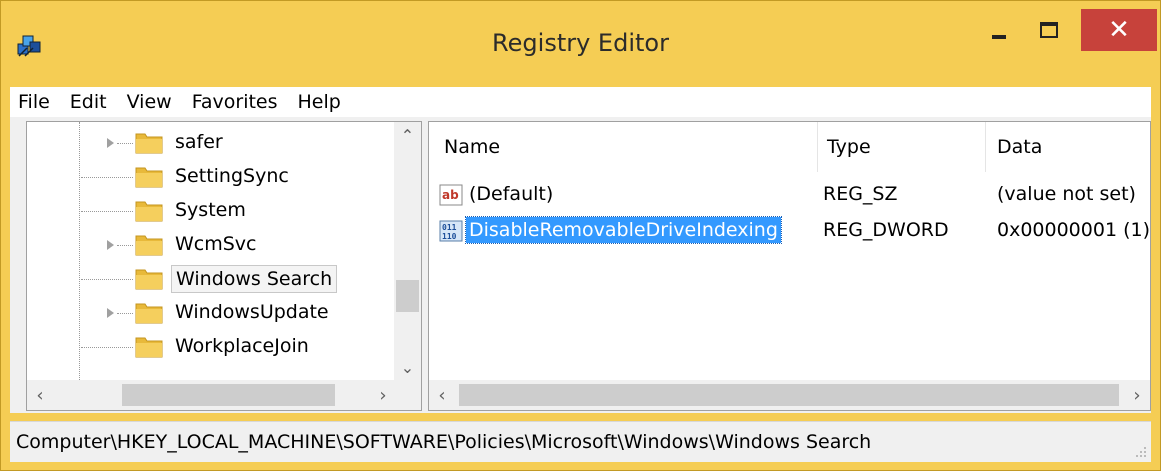 This screenshot has height=471, width=1161. I want to click on column-header-data: Data, so click(1019, 147).